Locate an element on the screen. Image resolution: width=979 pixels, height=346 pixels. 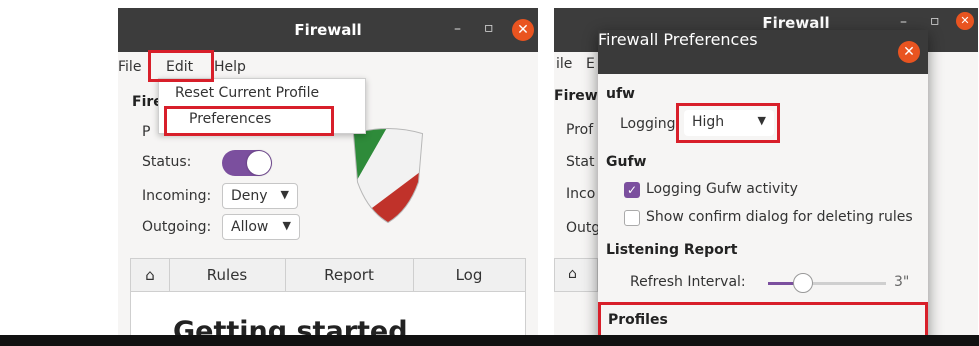
outgoing-label: Outgoing: is located at coordinates (177, 227).